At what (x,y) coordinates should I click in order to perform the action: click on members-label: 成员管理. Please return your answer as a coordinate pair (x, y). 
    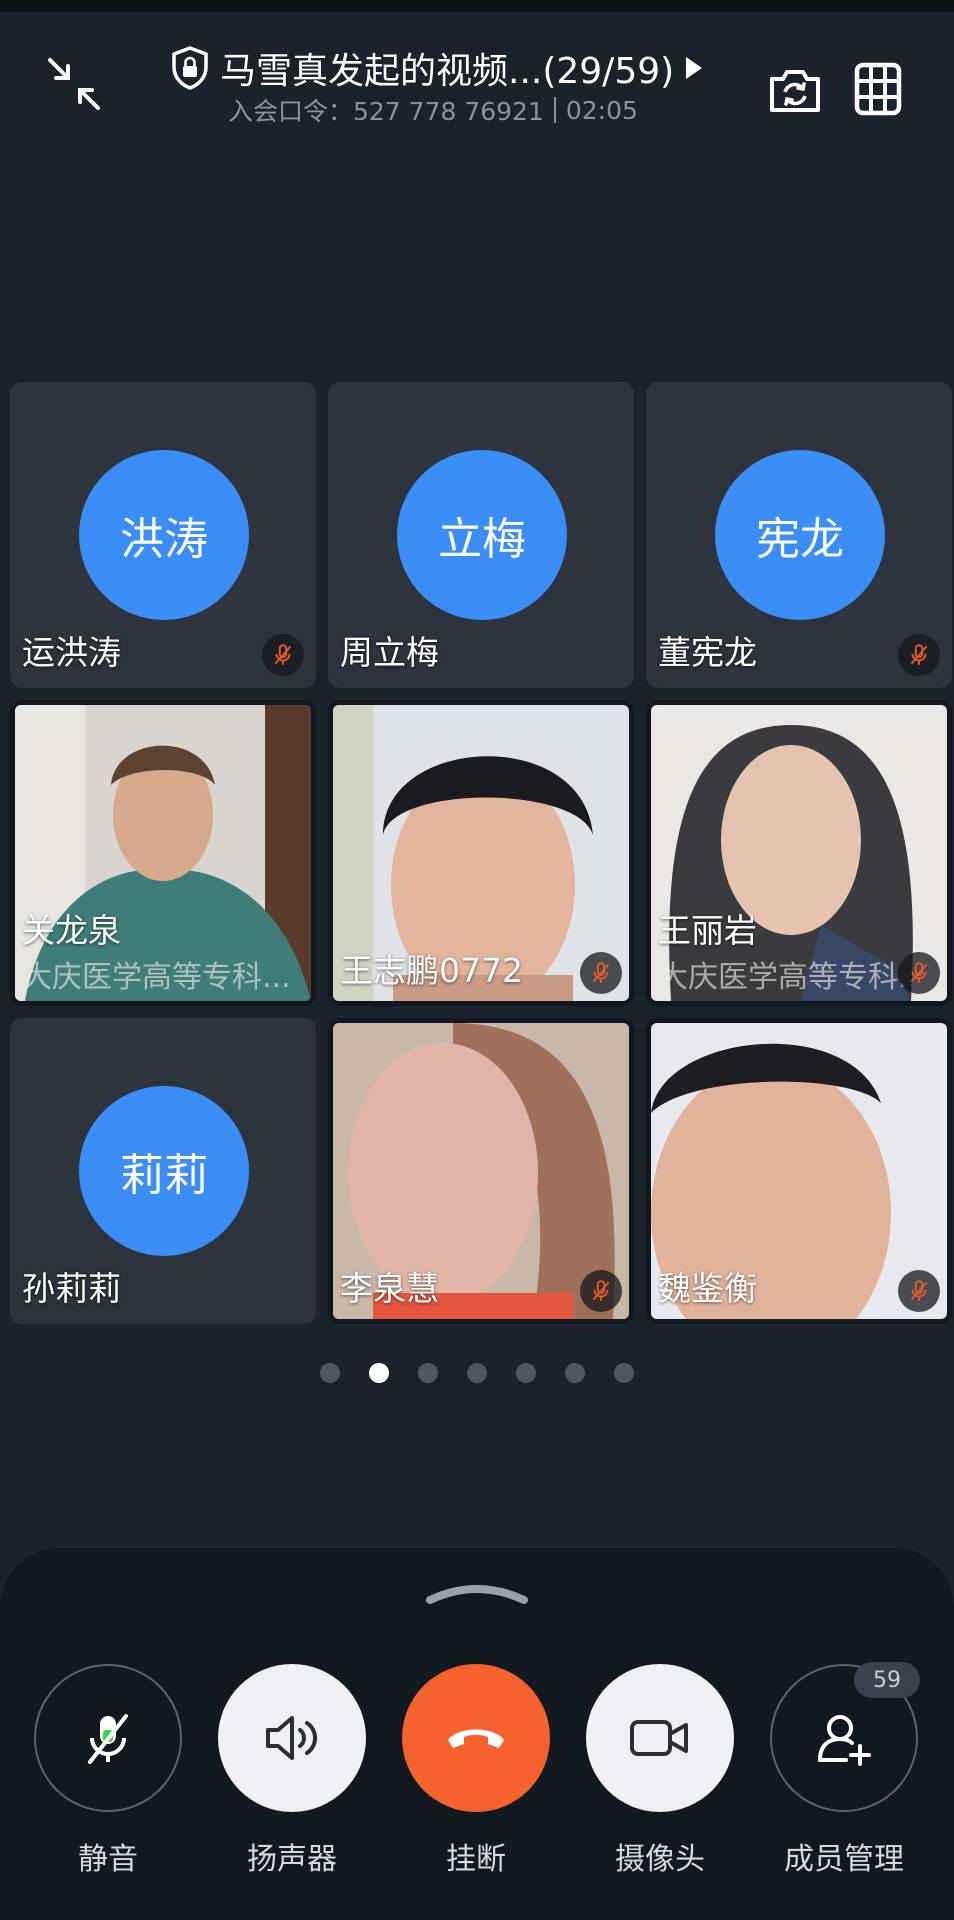
    Looking at the image, I should click on (844, 1859).